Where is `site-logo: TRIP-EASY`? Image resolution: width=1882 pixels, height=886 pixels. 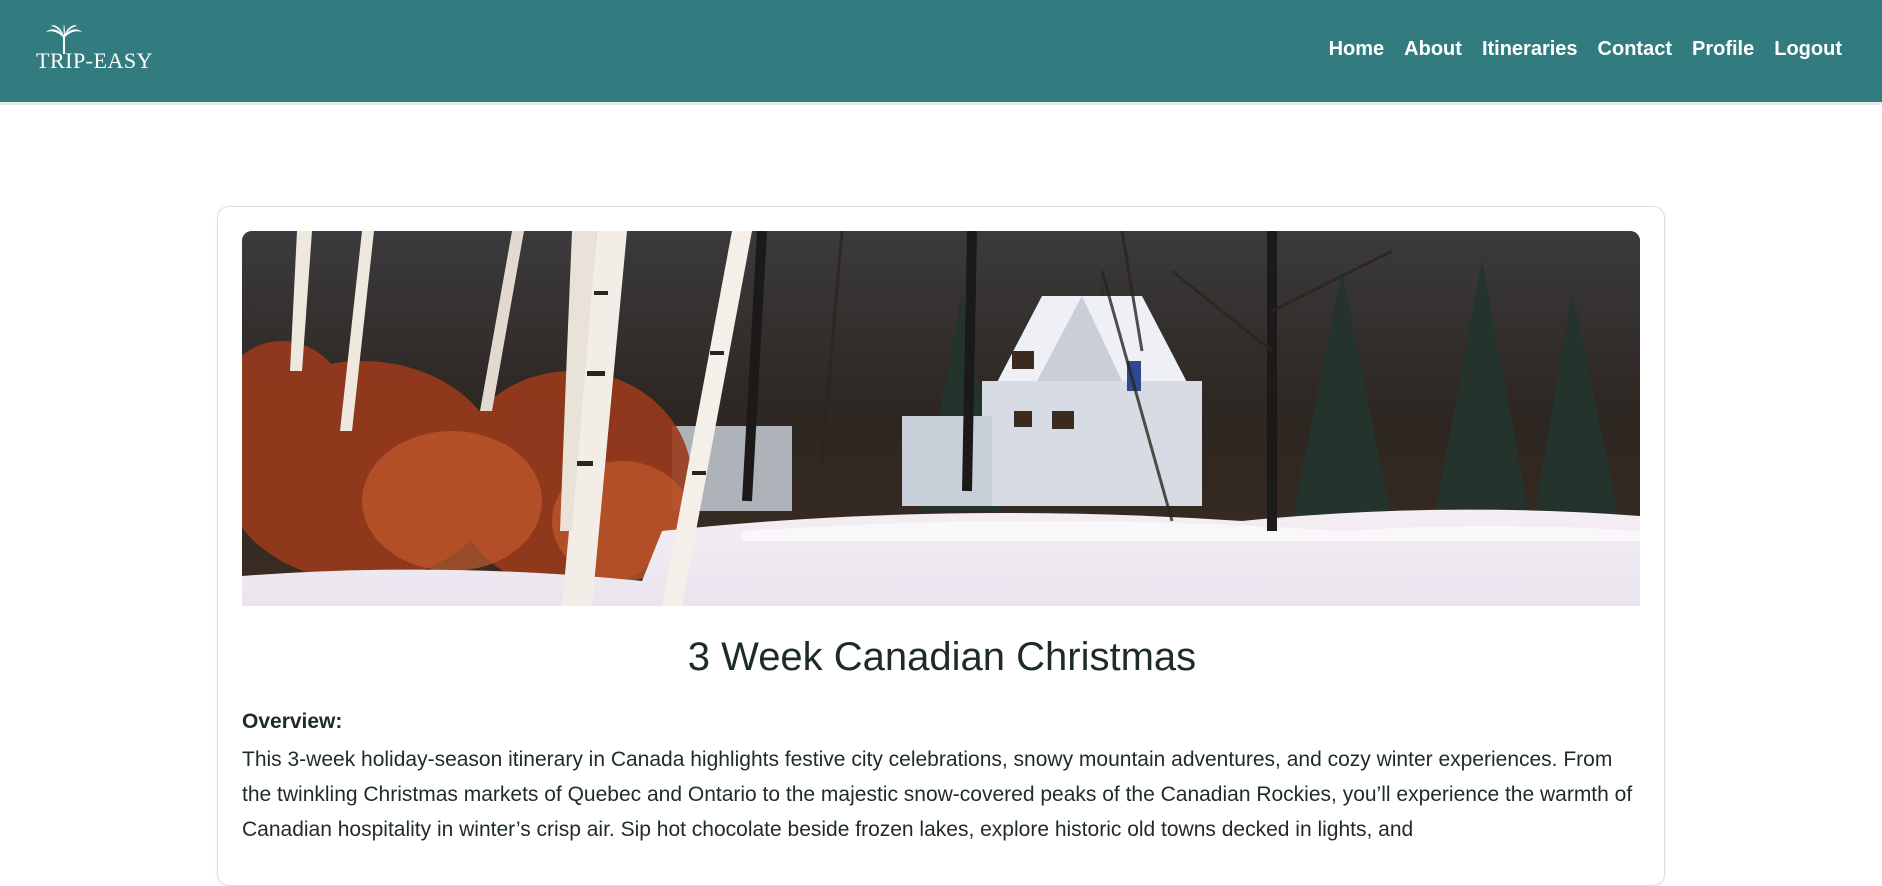
site-logo: TRIP-EASY is located at coordinates (101, 49).